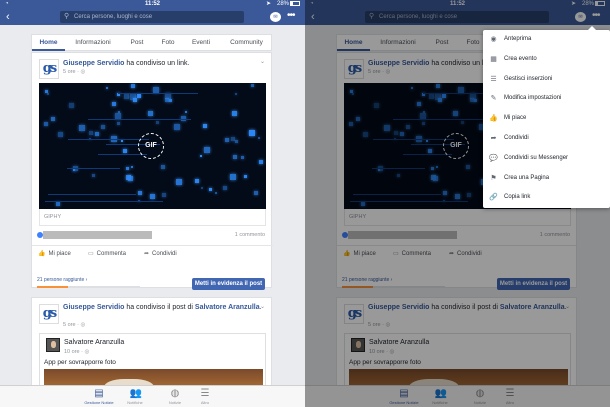  I want to click on menu-item-preview: ◉ Anteprima, so click(546, 40).